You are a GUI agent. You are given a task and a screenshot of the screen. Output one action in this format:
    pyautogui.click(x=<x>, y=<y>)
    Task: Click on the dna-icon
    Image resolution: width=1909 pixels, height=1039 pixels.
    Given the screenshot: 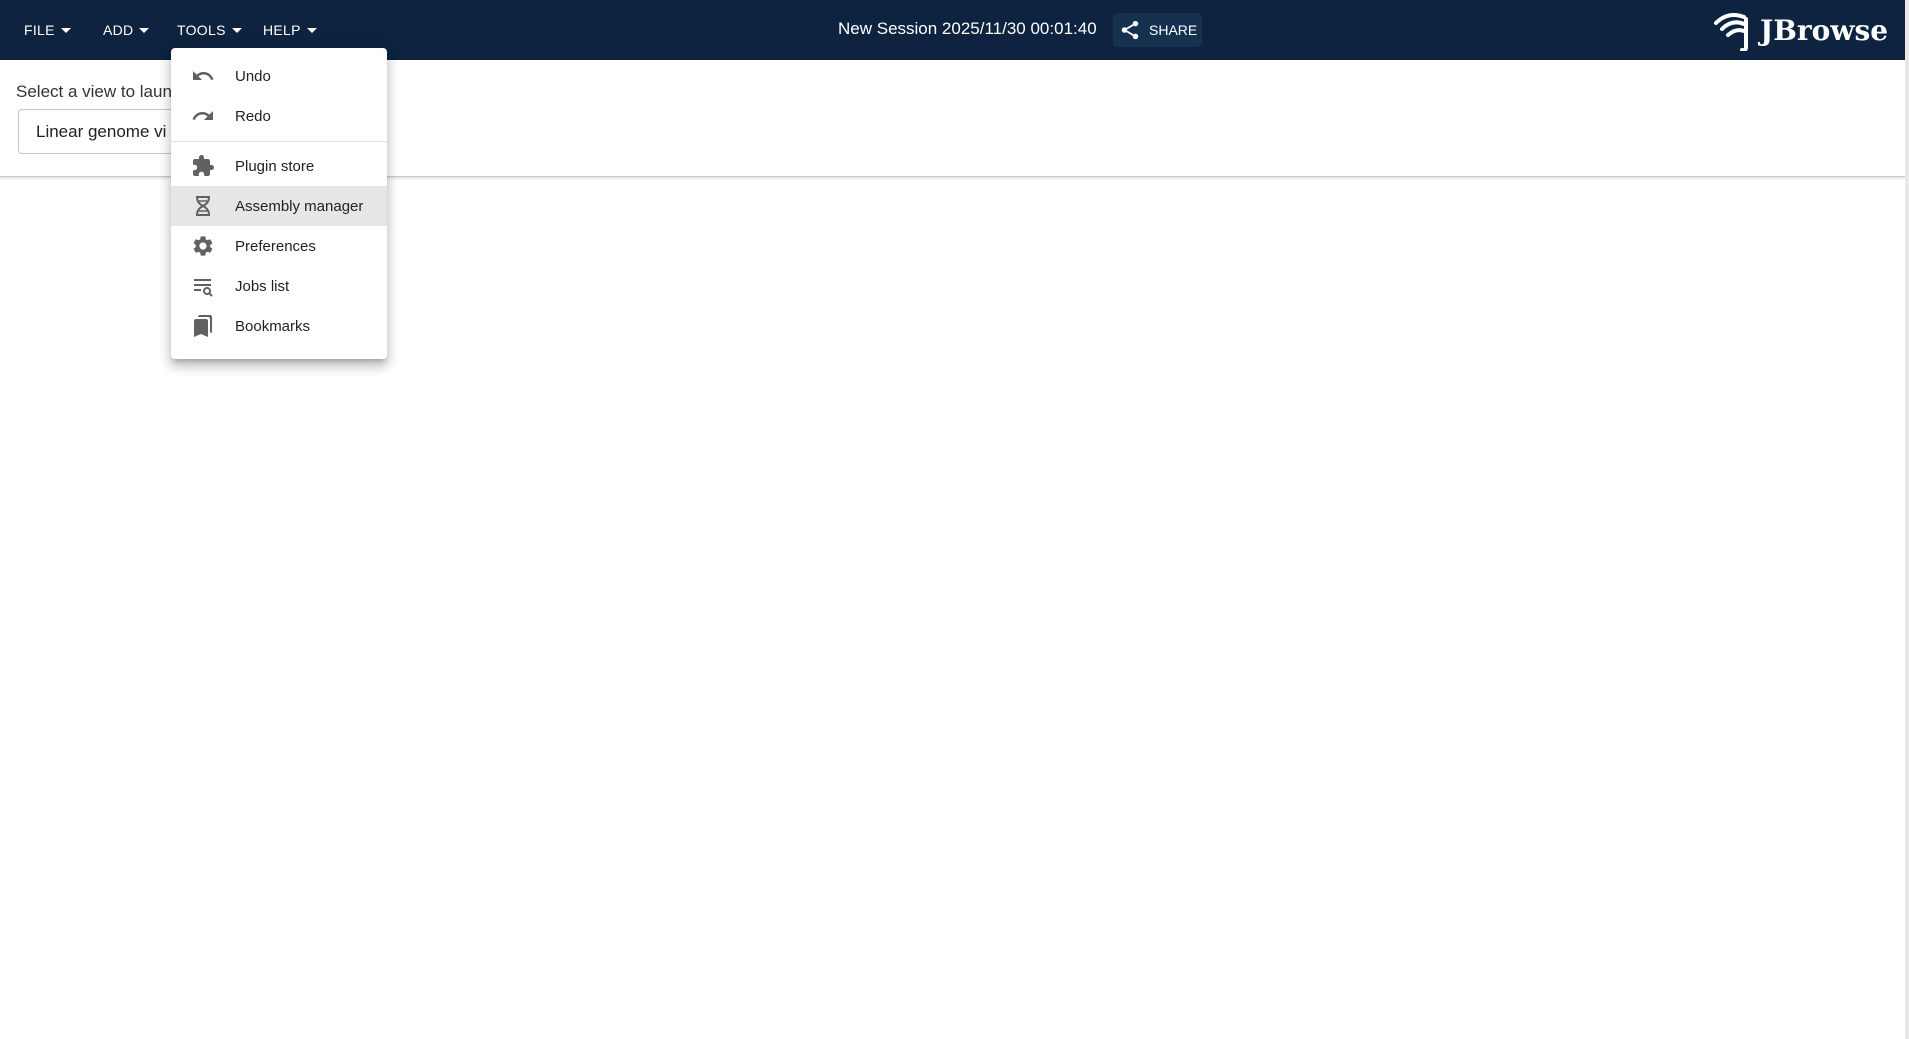 What is the action you would take?
    pyautogui.click(x=203, y=206)
    